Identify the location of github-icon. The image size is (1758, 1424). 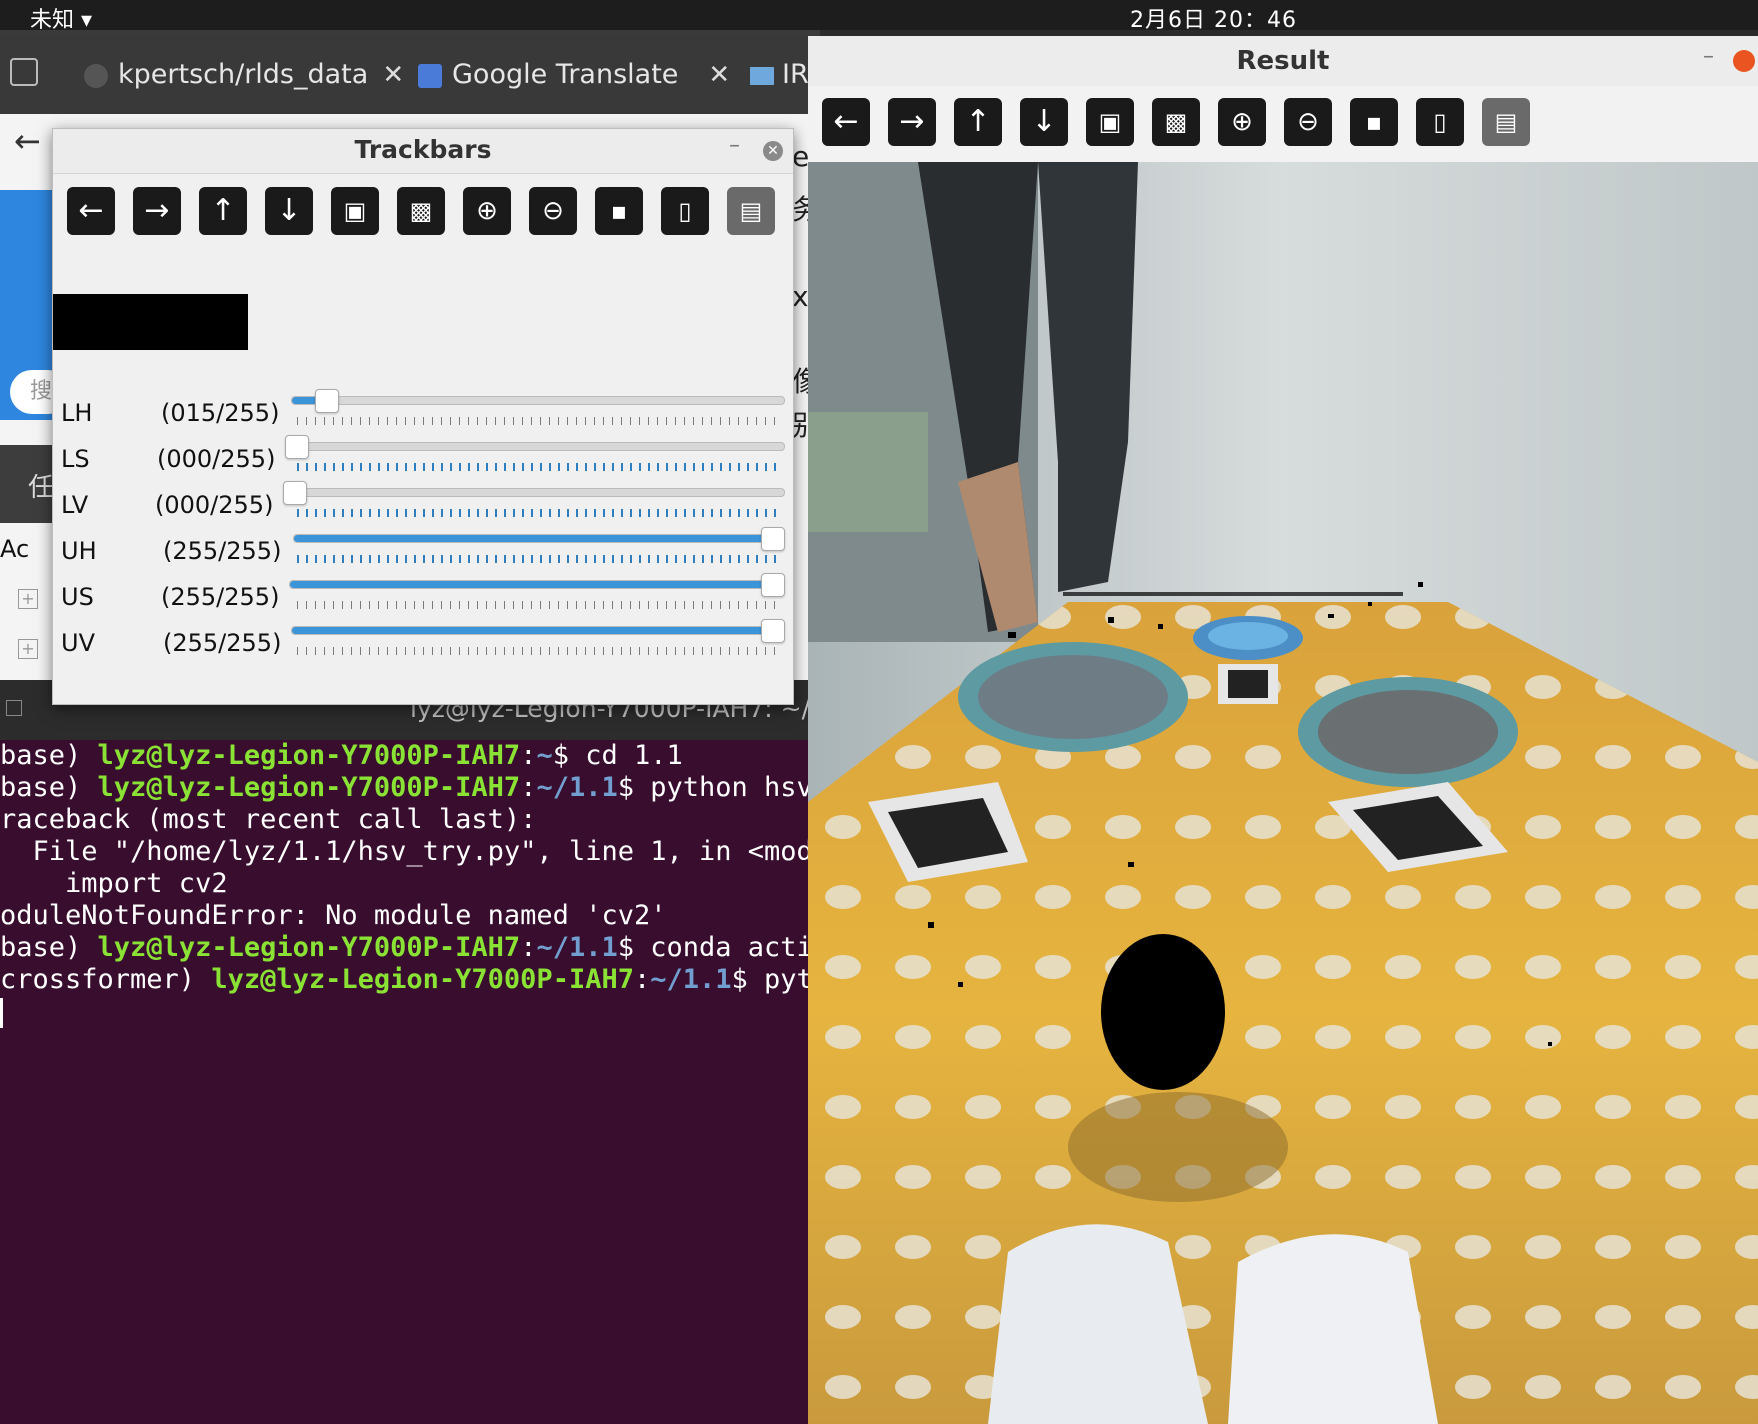
(96, 75).